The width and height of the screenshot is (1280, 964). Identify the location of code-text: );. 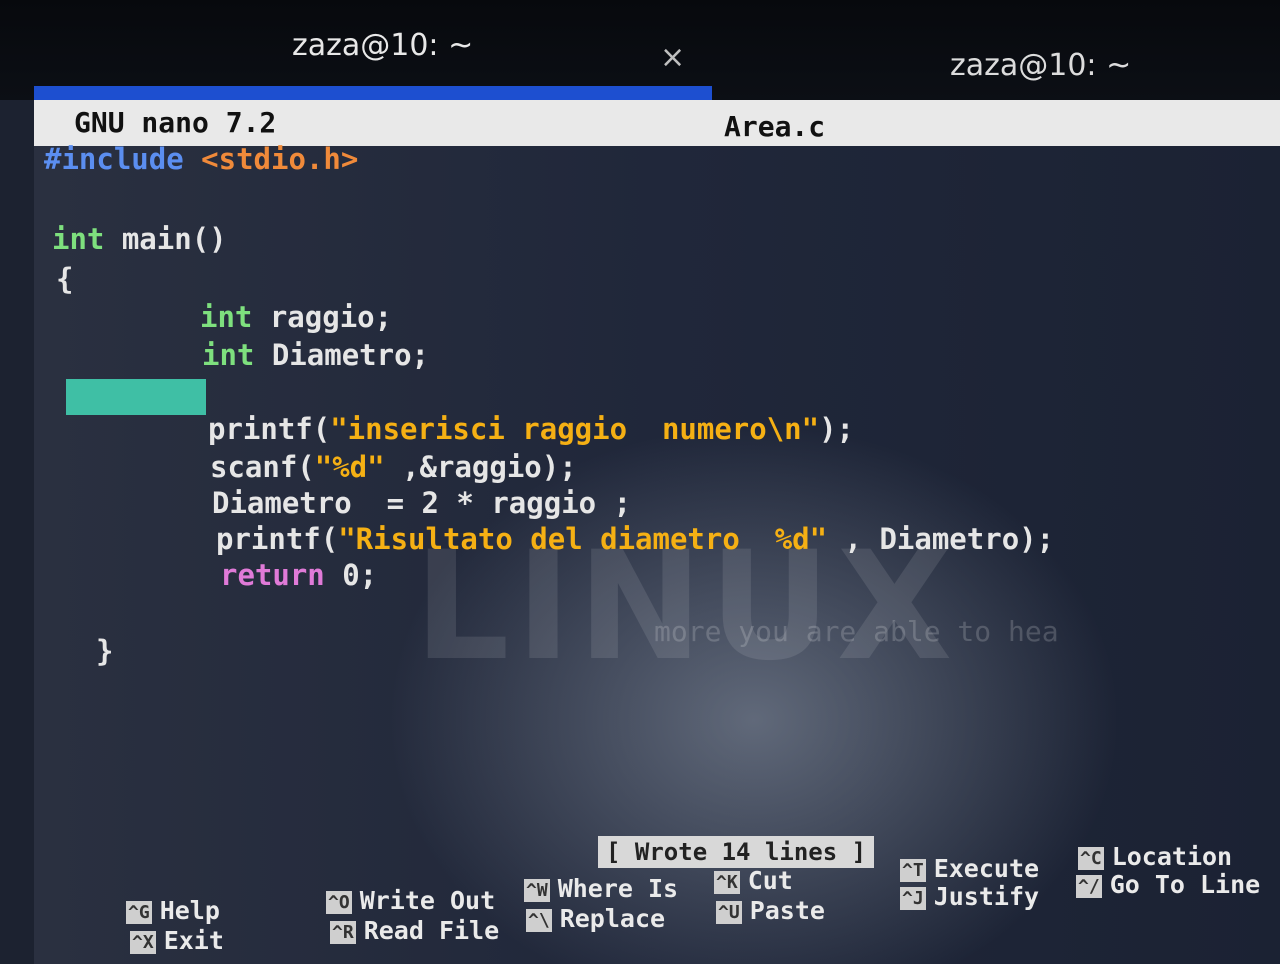
(837, 429).